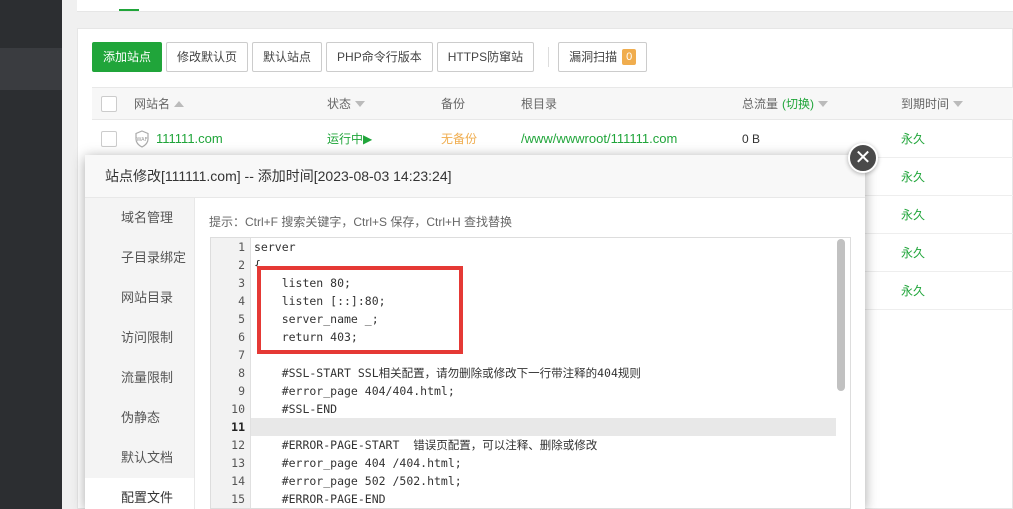 This screenshot has width=1013, height=509. What do you see at coordinates (238, 445) in the screenshot?
I see `line-number: 12` at bounding box center [238, 445].